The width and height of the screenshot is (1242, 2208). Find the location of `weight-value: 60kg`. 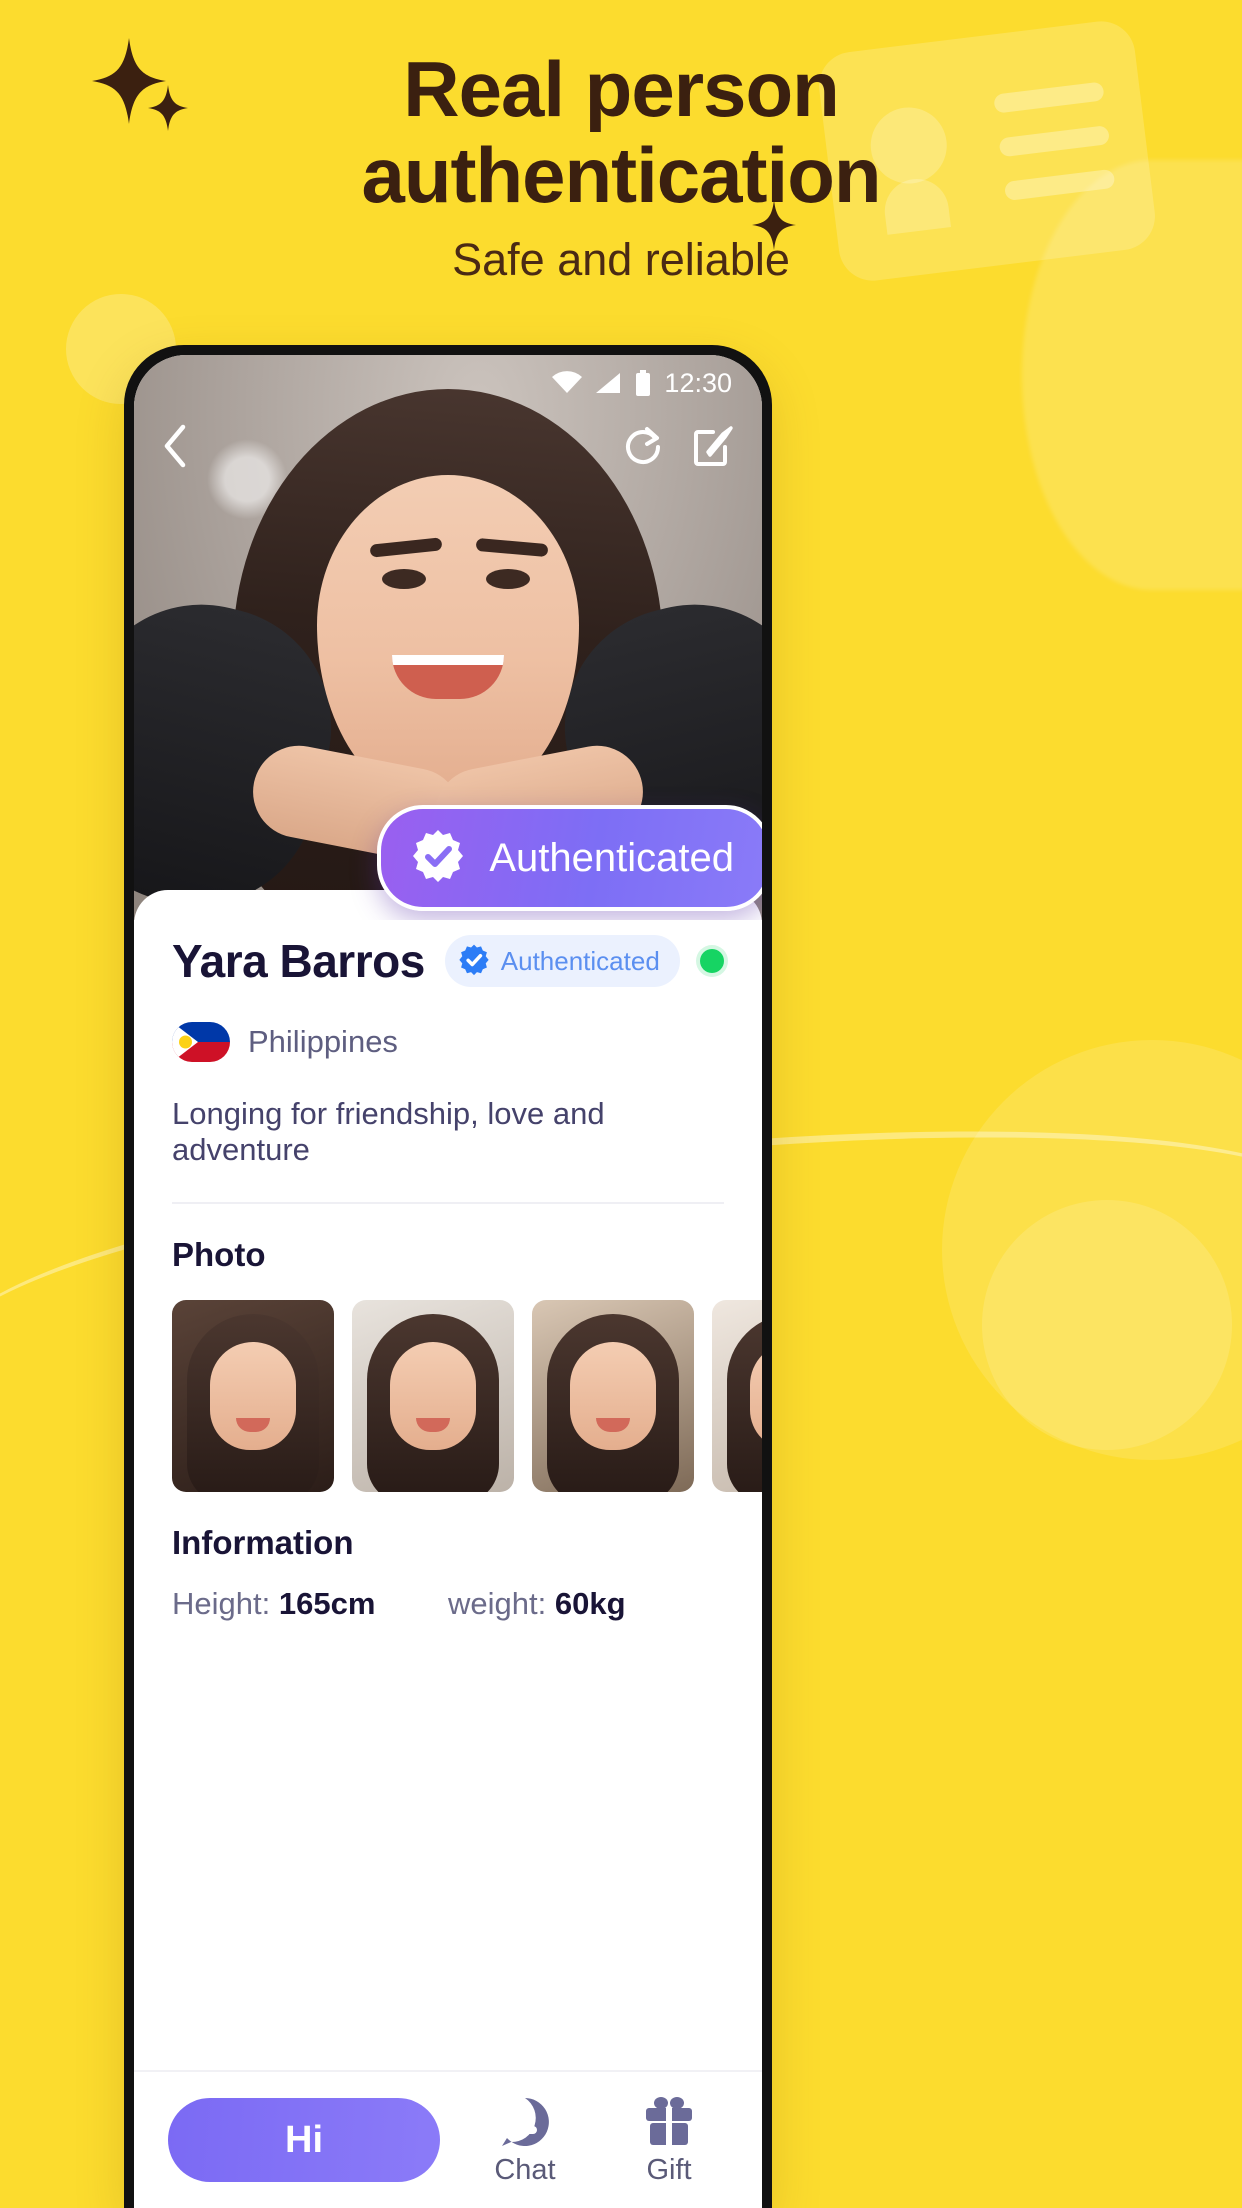

weight-value: 60kg is located at coordinates (590, 1603).